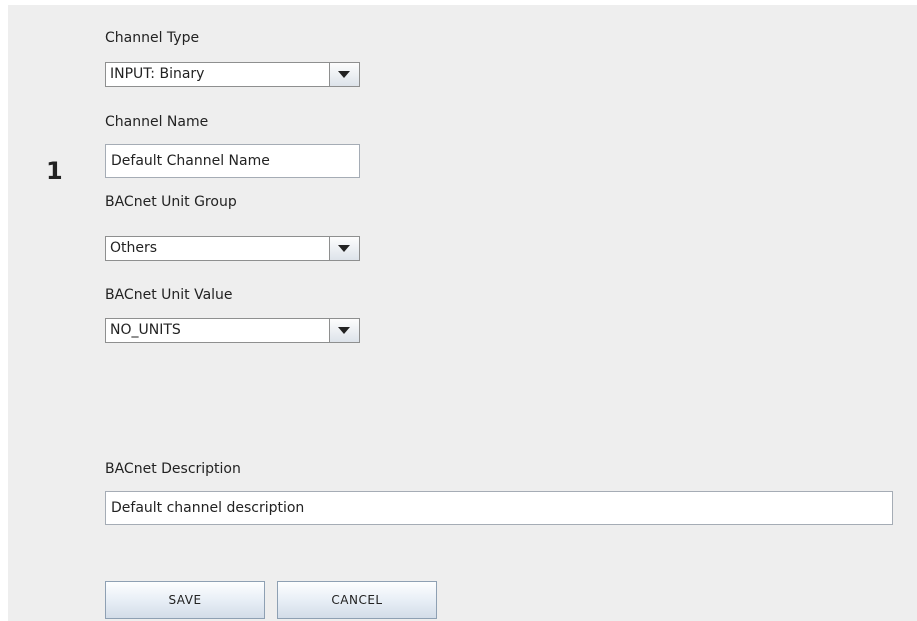 Image resolution: width=917 pixels, height=621 pixels. What do you see at coordinates (157, 122) in the screenshot?
I see `channel-name-label: Channel Name` at bounding box center [157, 122].